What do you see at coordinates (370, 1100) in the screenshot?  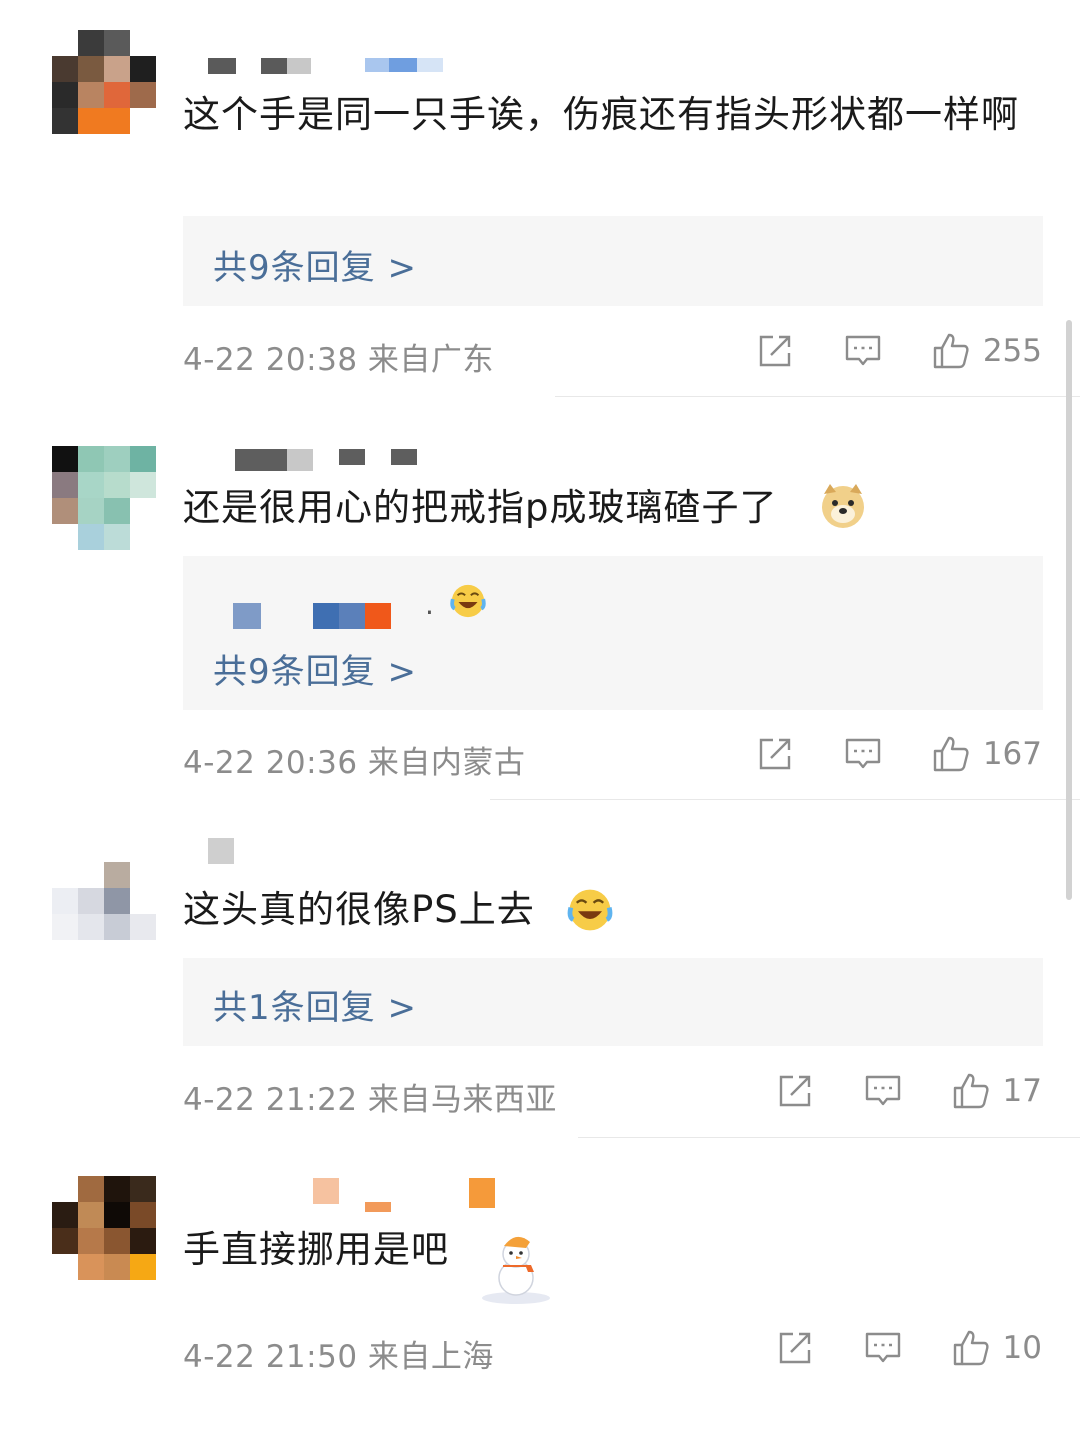 I see `comment-meta: 4-22 21:22 来自马来西亚` at bounding box center [370, 1100].